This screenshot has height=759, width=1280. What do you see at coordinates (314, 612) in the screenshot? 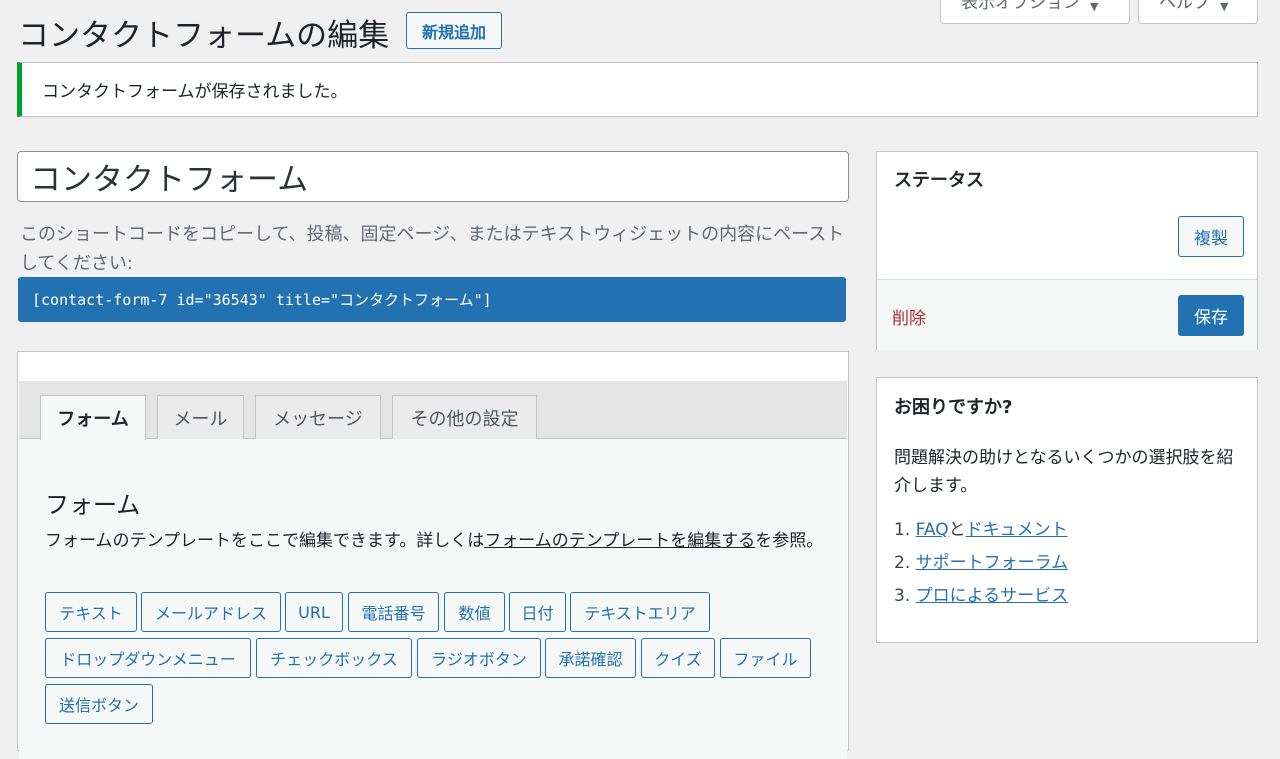
I see `tag-button-url: URL` at bounding box center [314, 612].